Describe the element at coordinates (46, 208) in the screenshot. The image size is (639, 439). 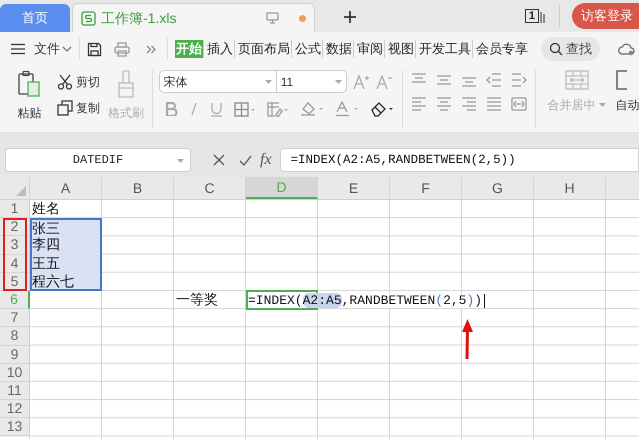
I see `cell-text: 姓名` at that location.